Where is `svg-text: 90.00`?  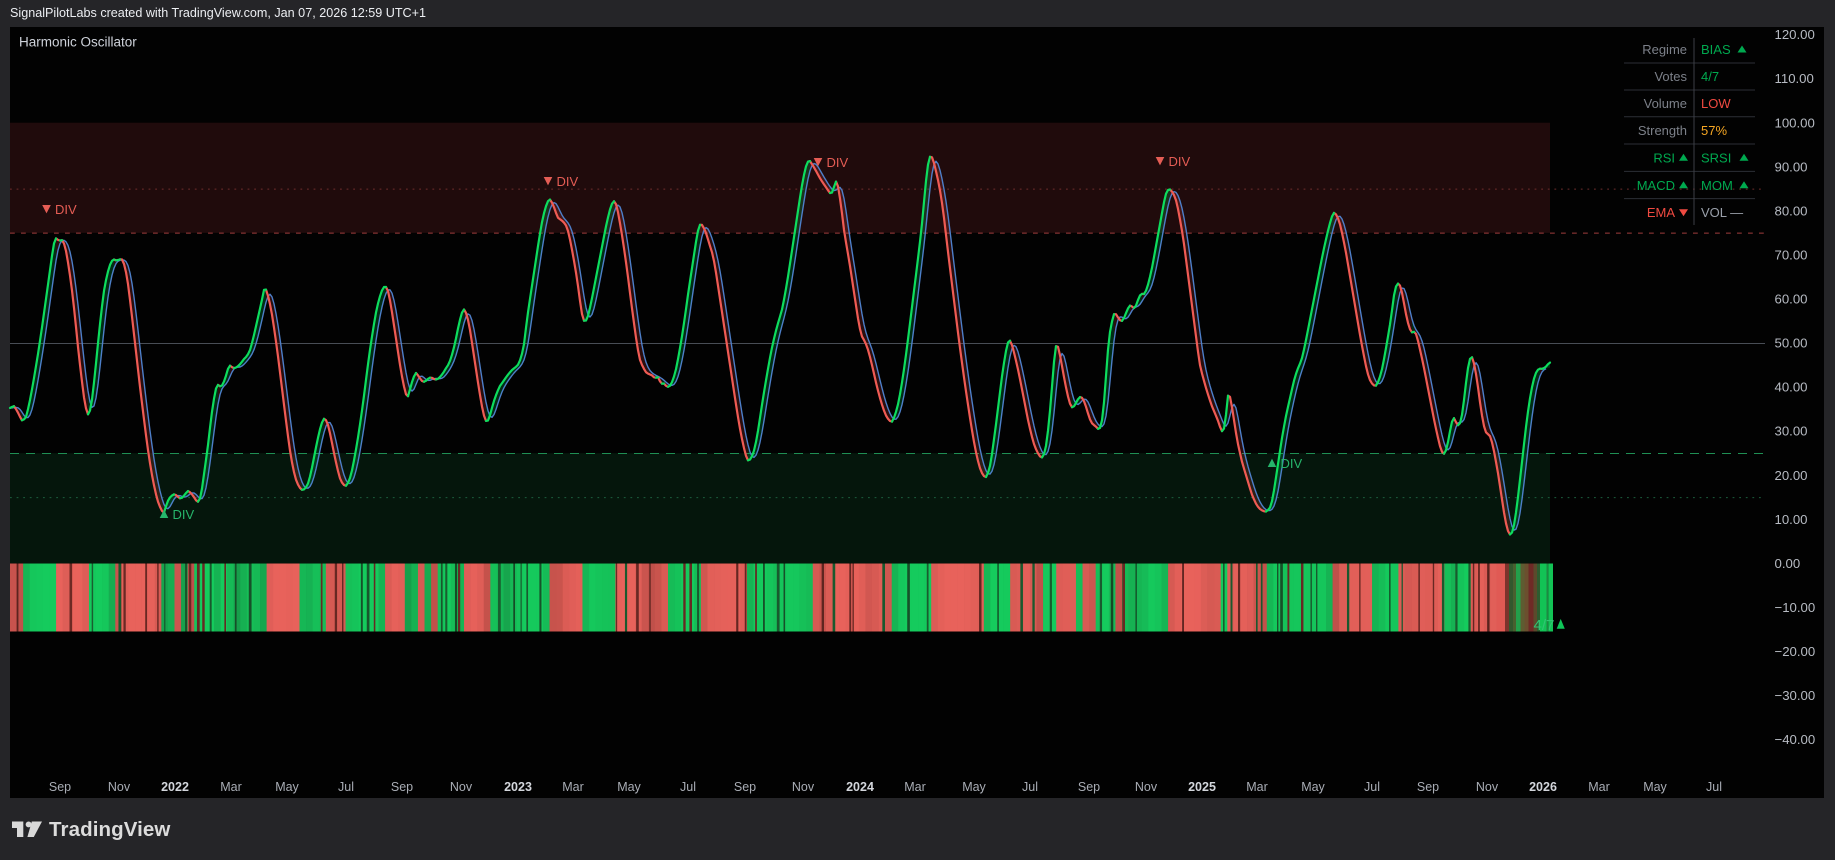
svg-text: 90.00 is located at coordinates (1791, 166).